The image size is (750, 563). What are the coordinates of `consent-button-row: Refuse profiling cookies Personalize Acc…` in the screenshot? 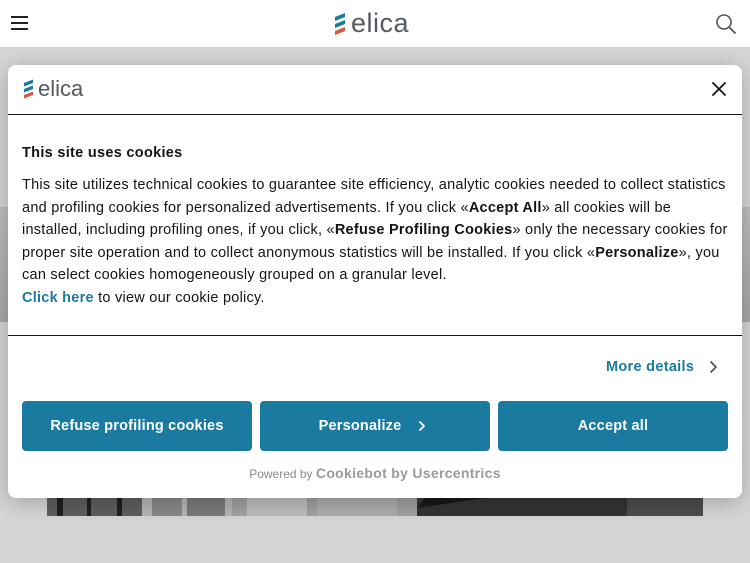 It's located at (375, 426).